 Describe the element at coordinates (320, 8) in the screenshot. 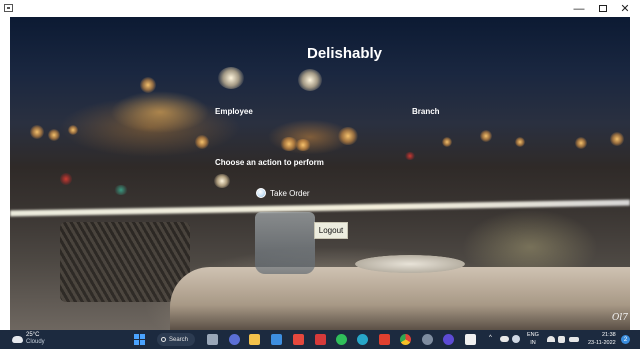

I see `window-title-bar: — ✕` at that location.